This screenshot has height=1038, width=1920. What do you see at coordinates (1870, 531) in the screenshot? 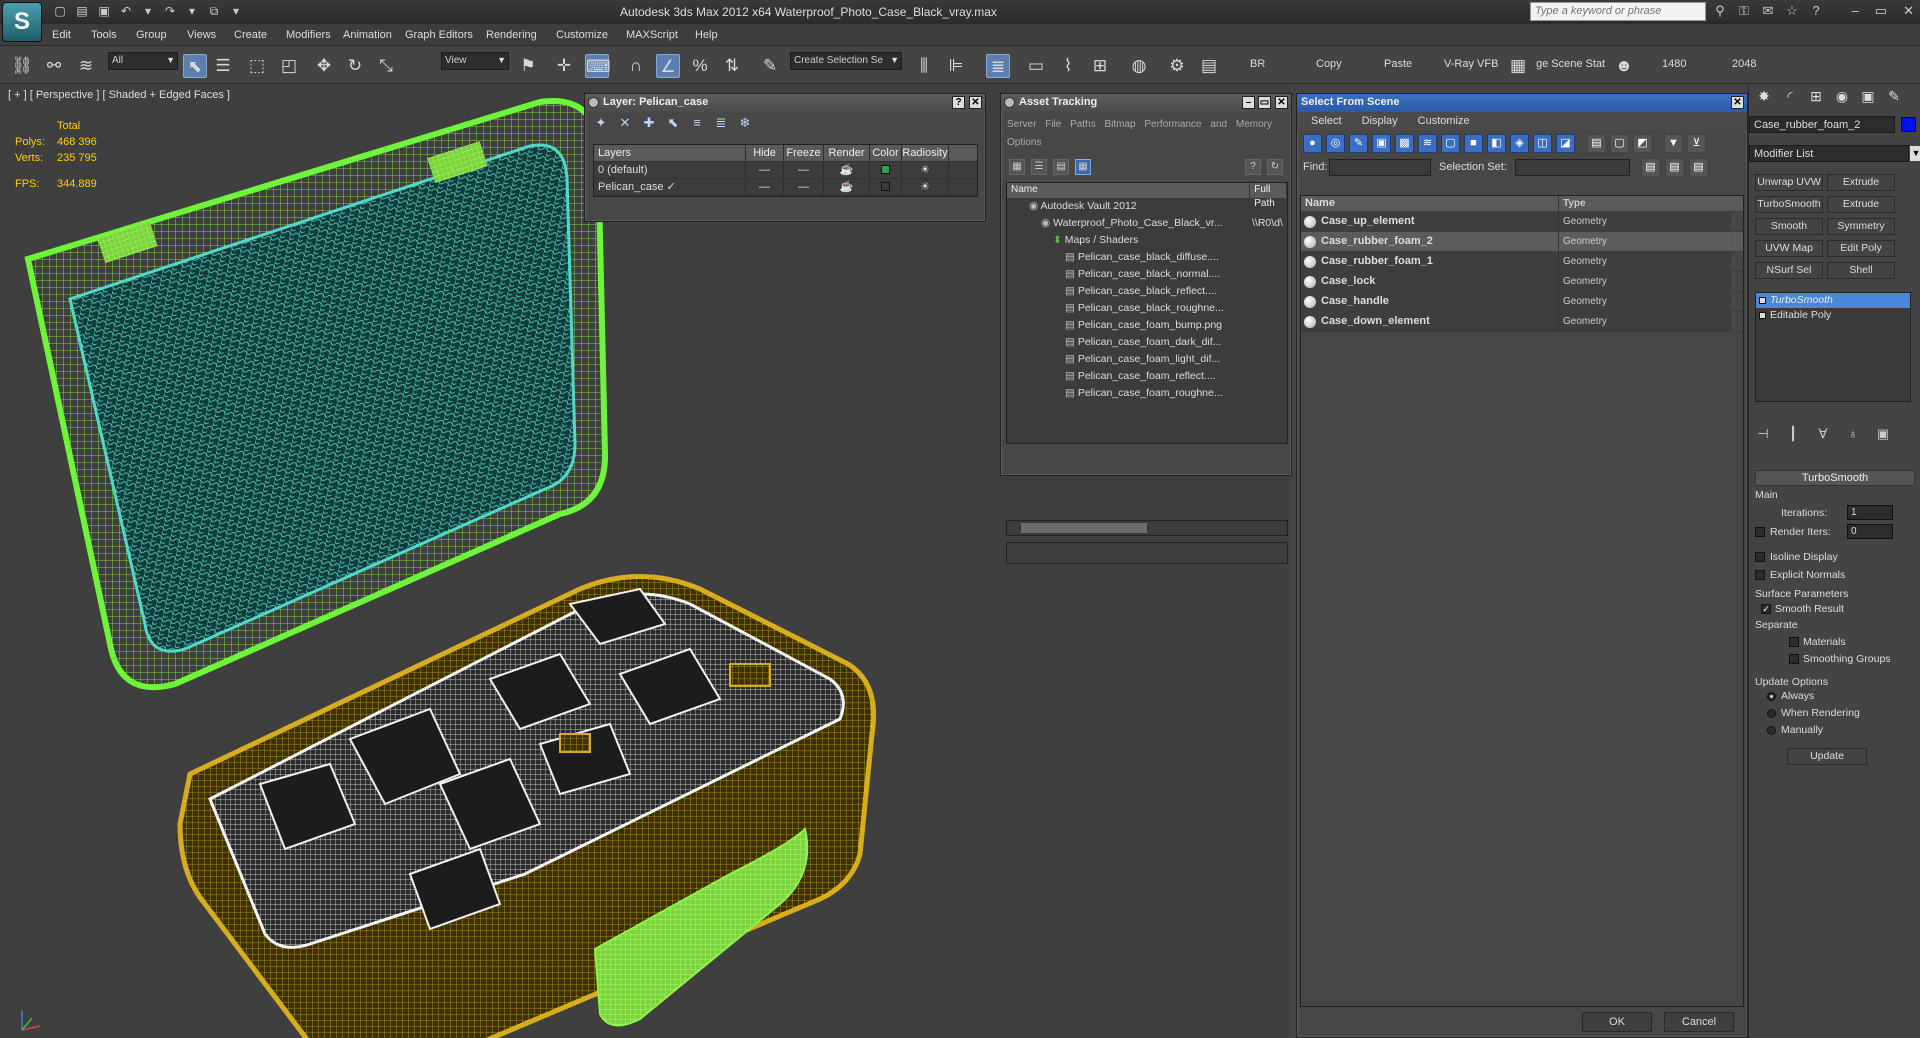
I see `render-iters-spinner: 0` at bounding box center [1870, 531].